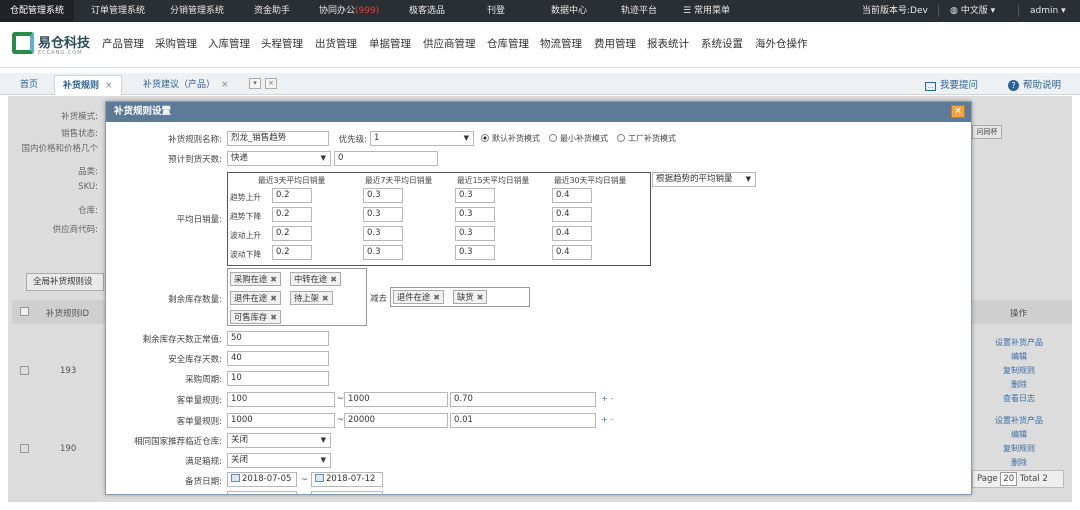 This screenshot has width=1080, height=510. Describe the element at coordinates (390, 43) in the screenshot. I see `menu-documents: 单据管理` at that location.